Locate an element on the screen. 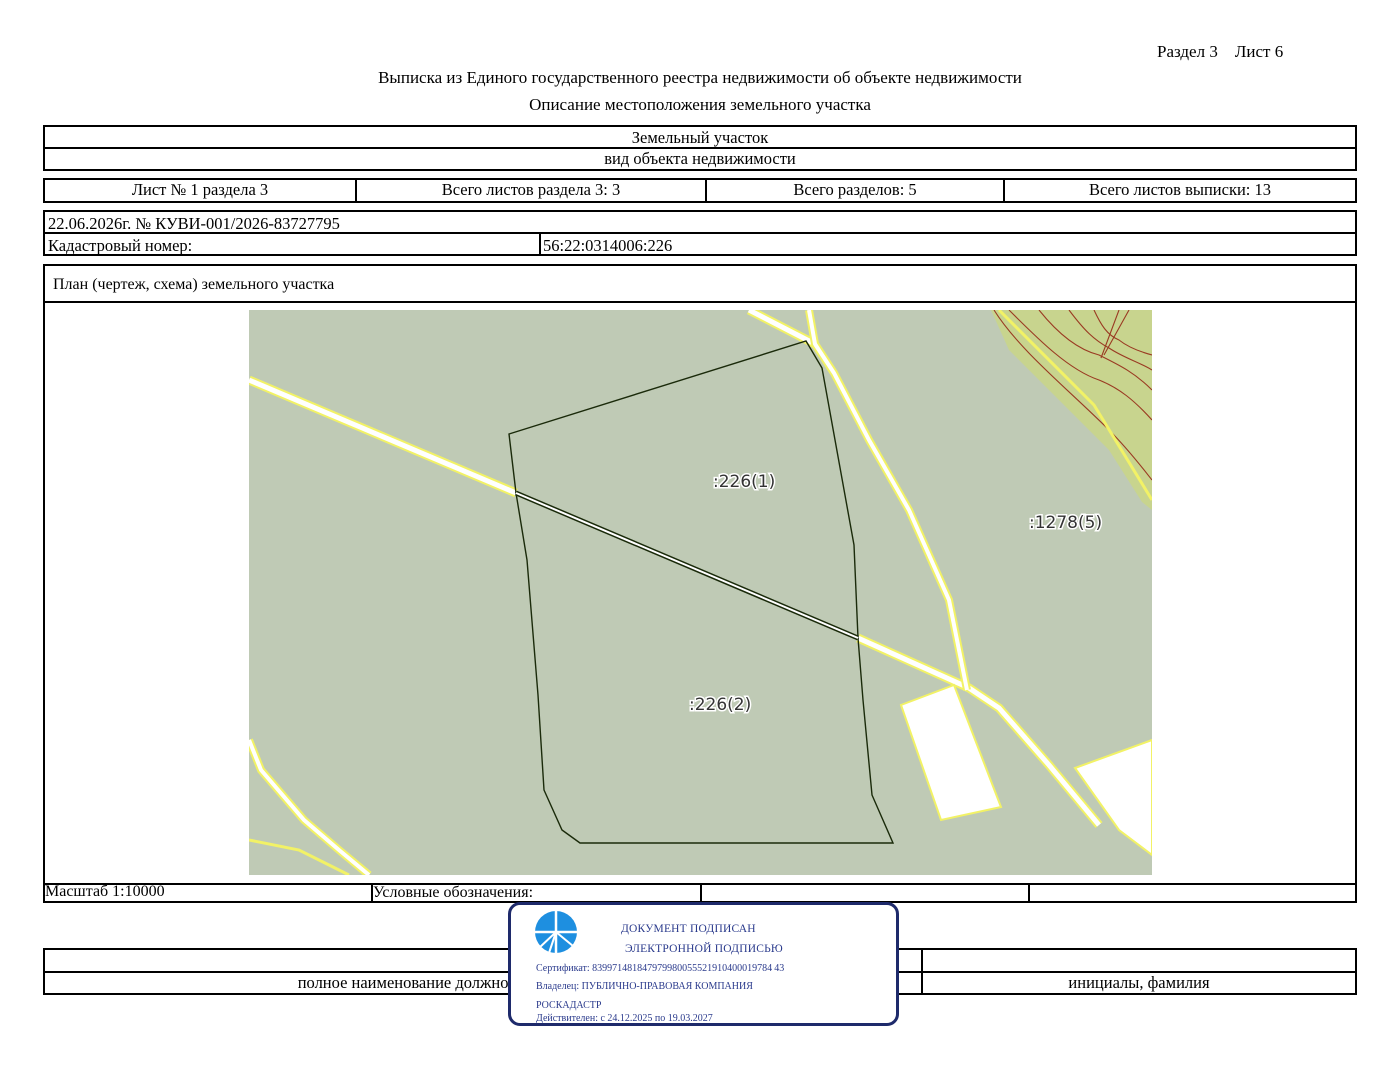 This screenshot has height=1082, width=1400. total-sheets-section: Всего листов раздела 3: 3 is located at coordinates (531, 190).